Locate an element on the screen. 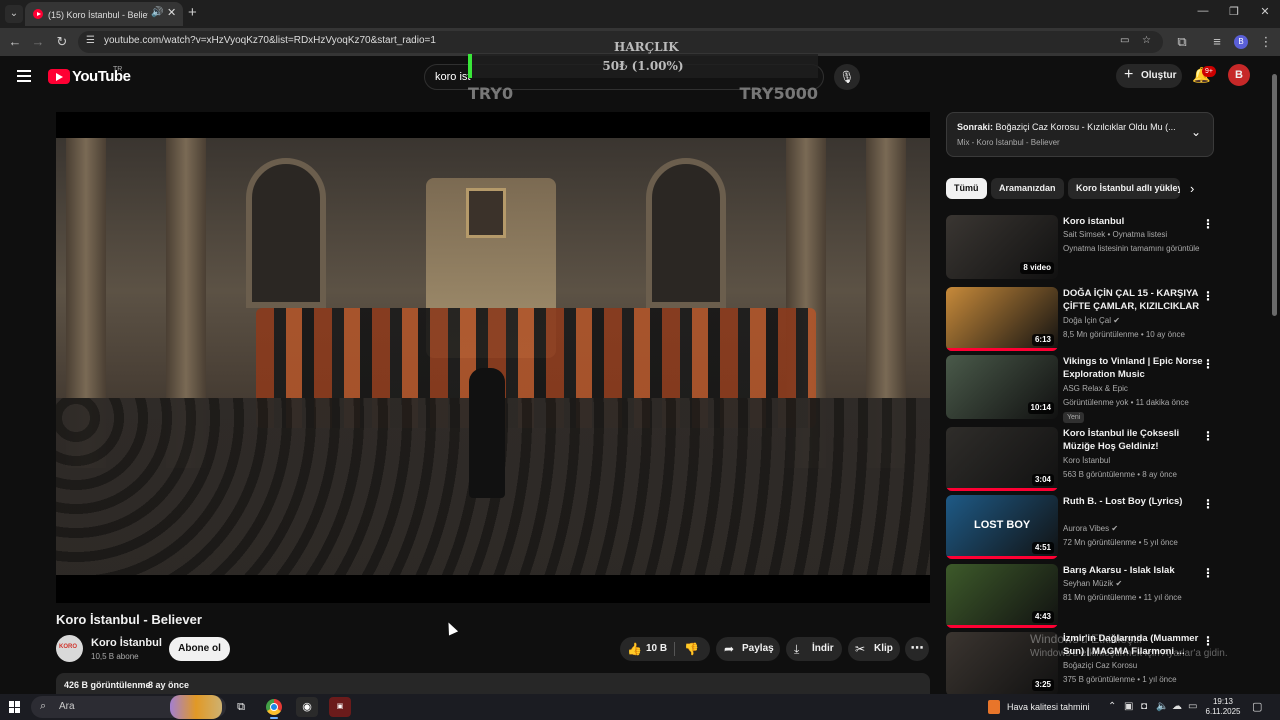 Image resolution: width=1280 pixels, height=720 pixels. clock-date: 6.11.2025 is located at coordinates (1223, 711).